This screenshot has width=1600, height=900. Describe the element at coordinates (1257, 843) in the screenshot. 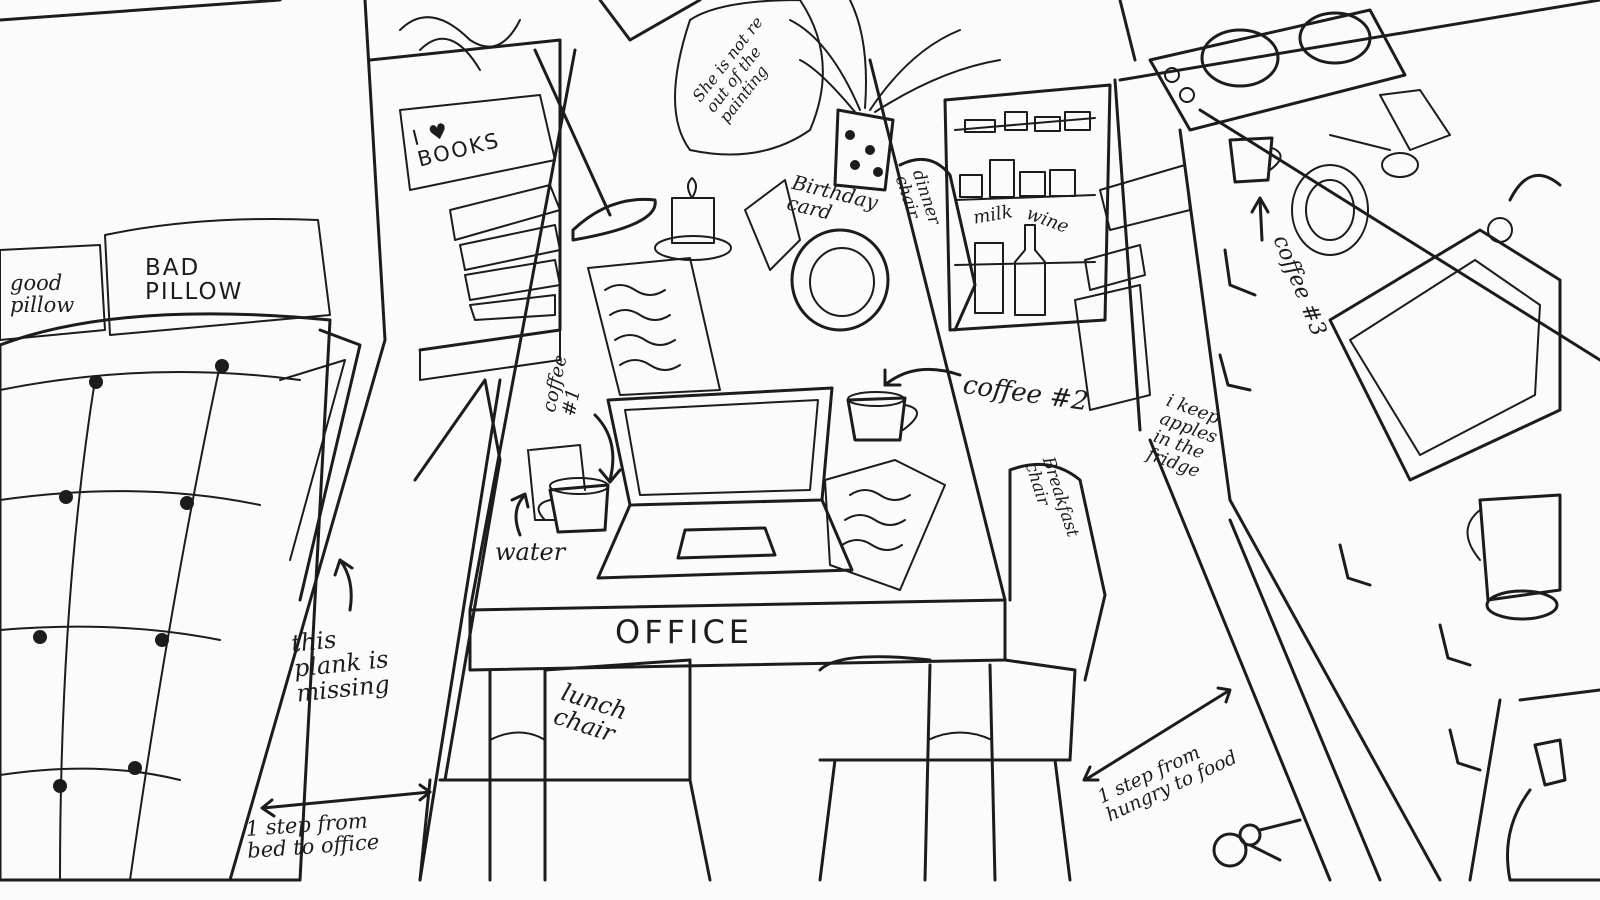

I see `keys` at that location.